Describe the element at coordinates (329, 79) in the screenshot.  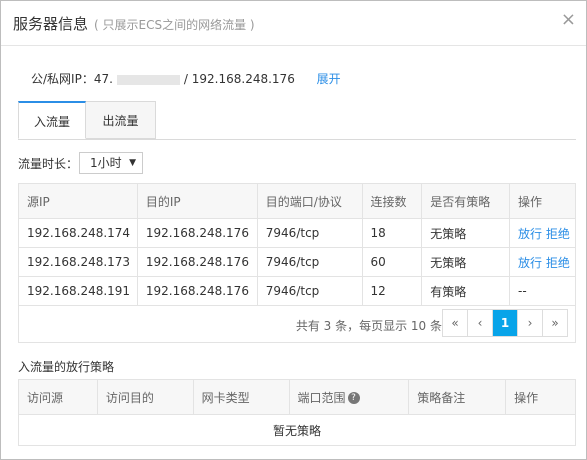
I see `expand-link: 展开` at that location.